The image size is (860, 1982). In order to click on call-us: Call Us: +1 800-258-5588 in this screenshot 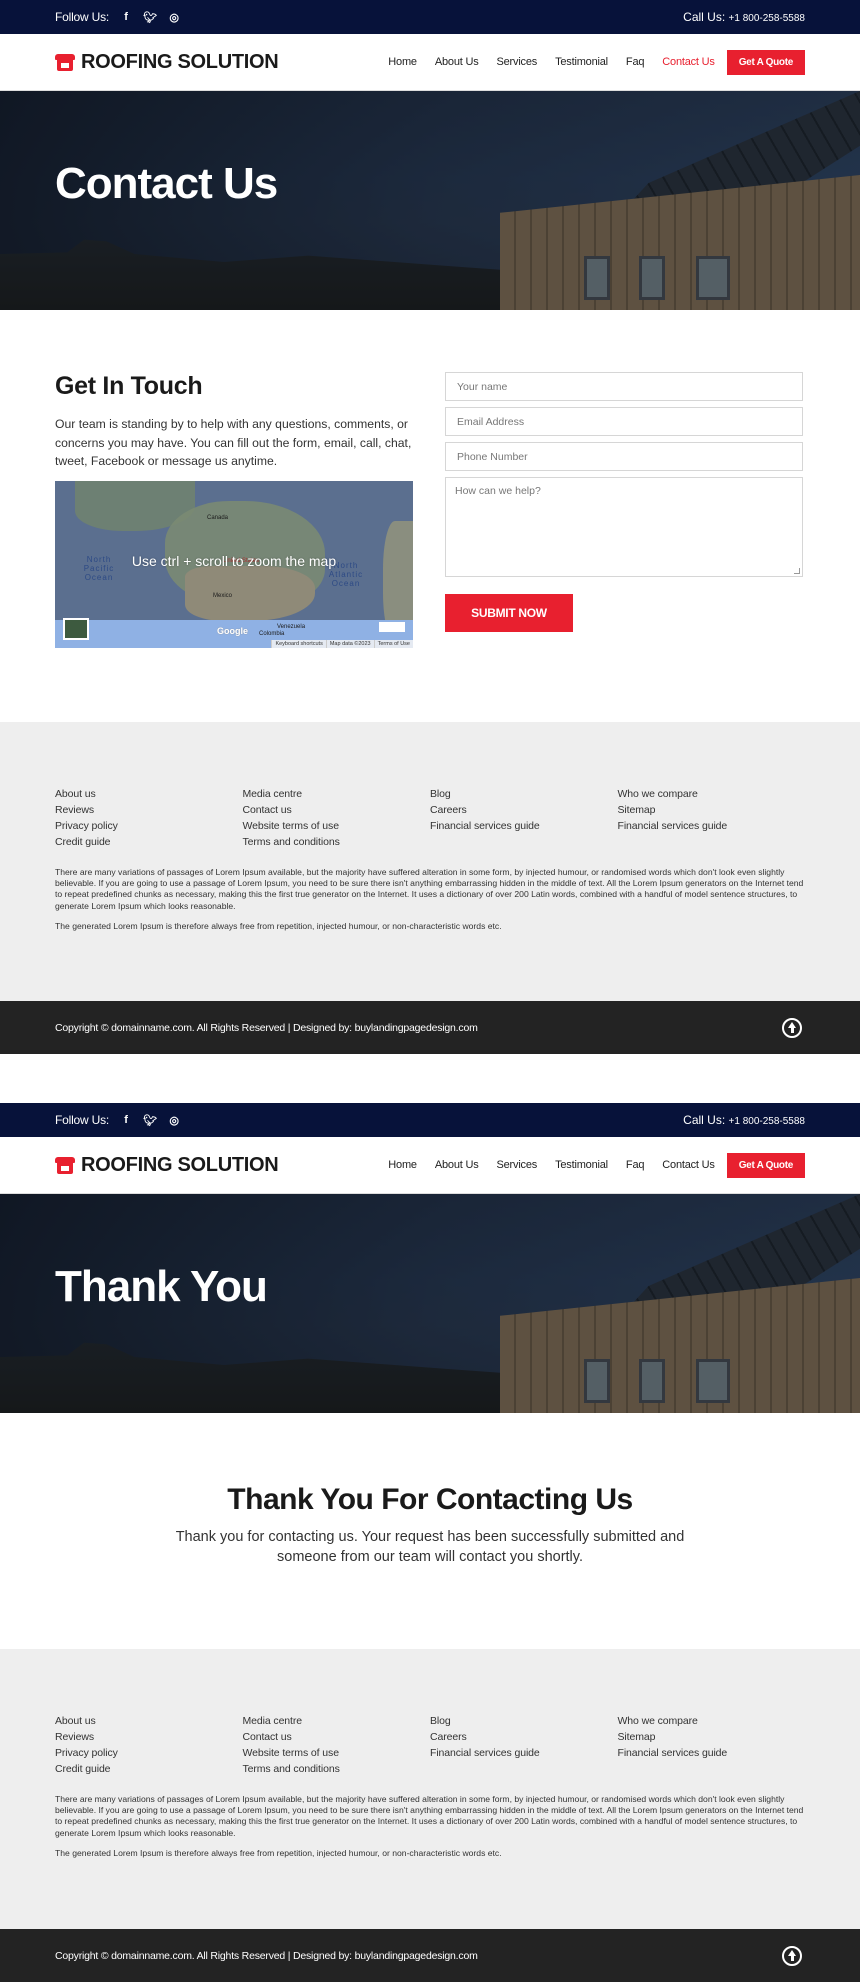, I will do `click(744, 17)`.